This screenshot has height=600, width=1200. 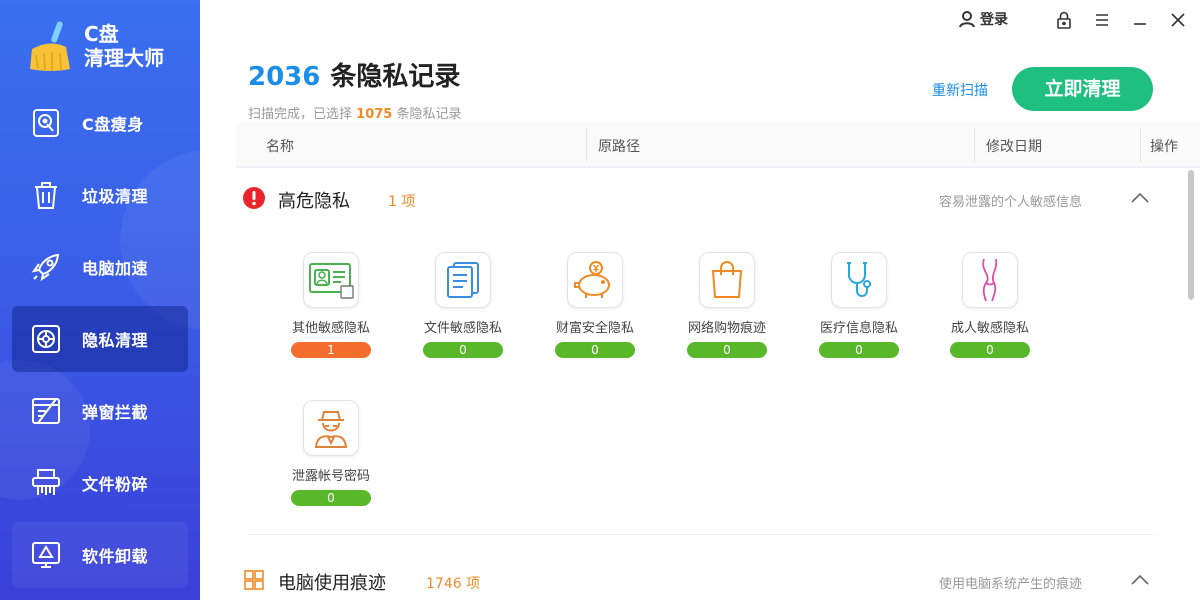 What do you see at coordinates (594, 328) in the screenshot?
I see `tile-label: 财富安全隐私` at bounding box center [594, 328].